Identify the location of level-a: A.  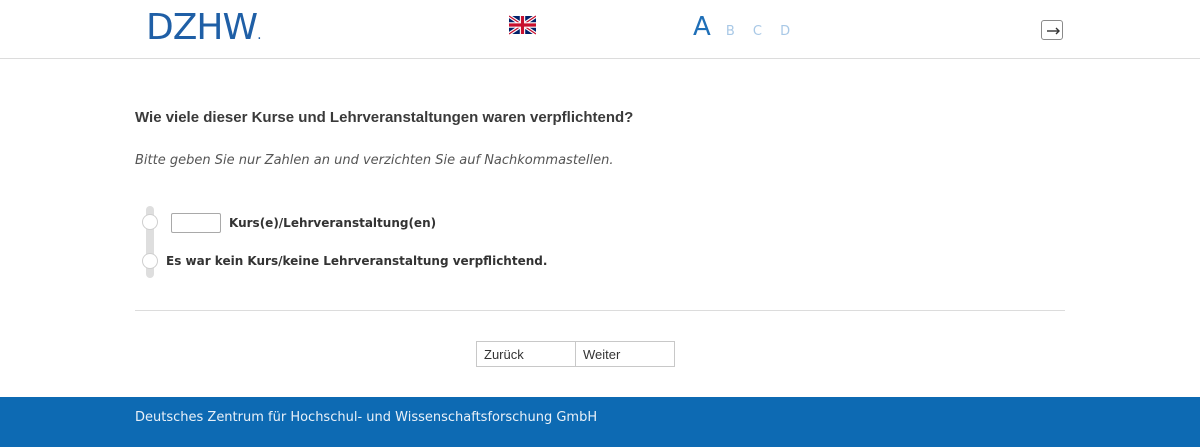
(702, 27).